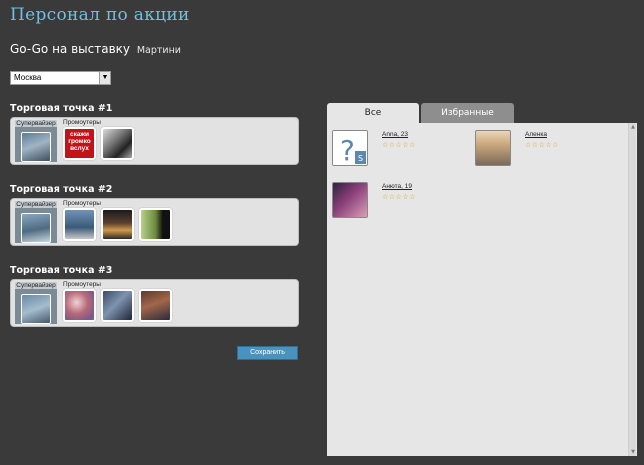 The height and width of the screenshot is (465, 644). I want to click on page-title: Персонал по акции, so click(100, 15).